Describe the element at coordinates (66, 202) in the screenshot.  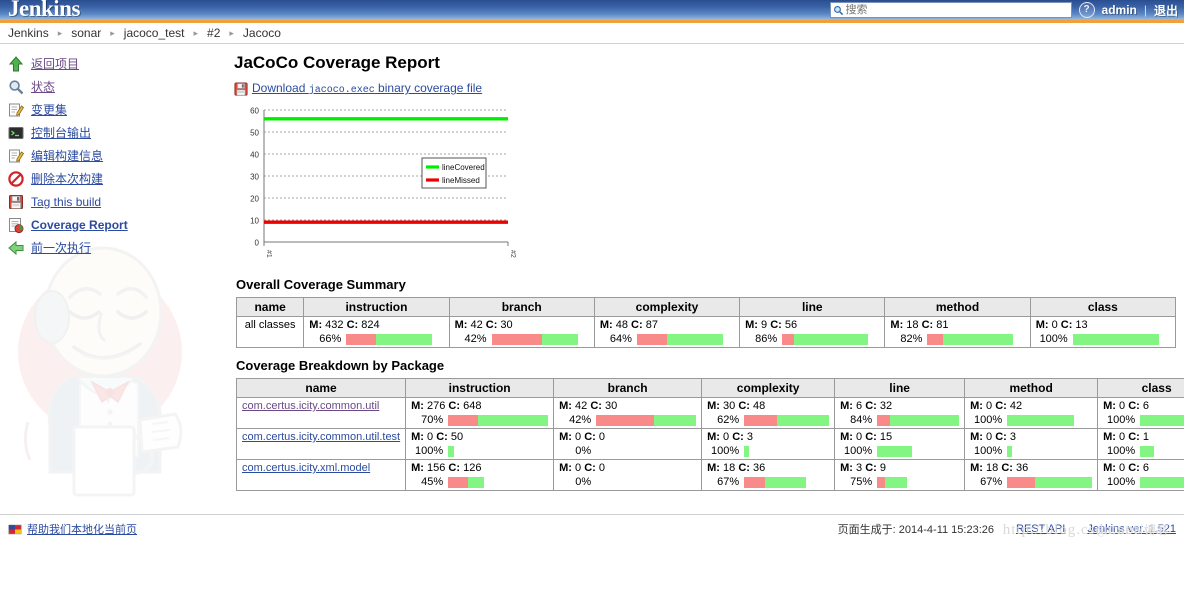
I see `sidebar-item-label: Tag this build` at that location.